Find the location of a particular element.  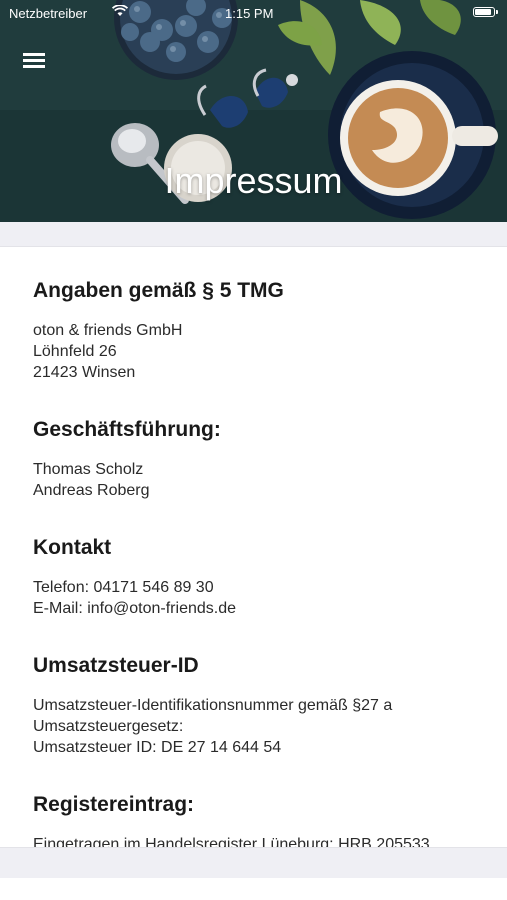

clock-label: 1:15 PM is located at coordinates (249, 13).